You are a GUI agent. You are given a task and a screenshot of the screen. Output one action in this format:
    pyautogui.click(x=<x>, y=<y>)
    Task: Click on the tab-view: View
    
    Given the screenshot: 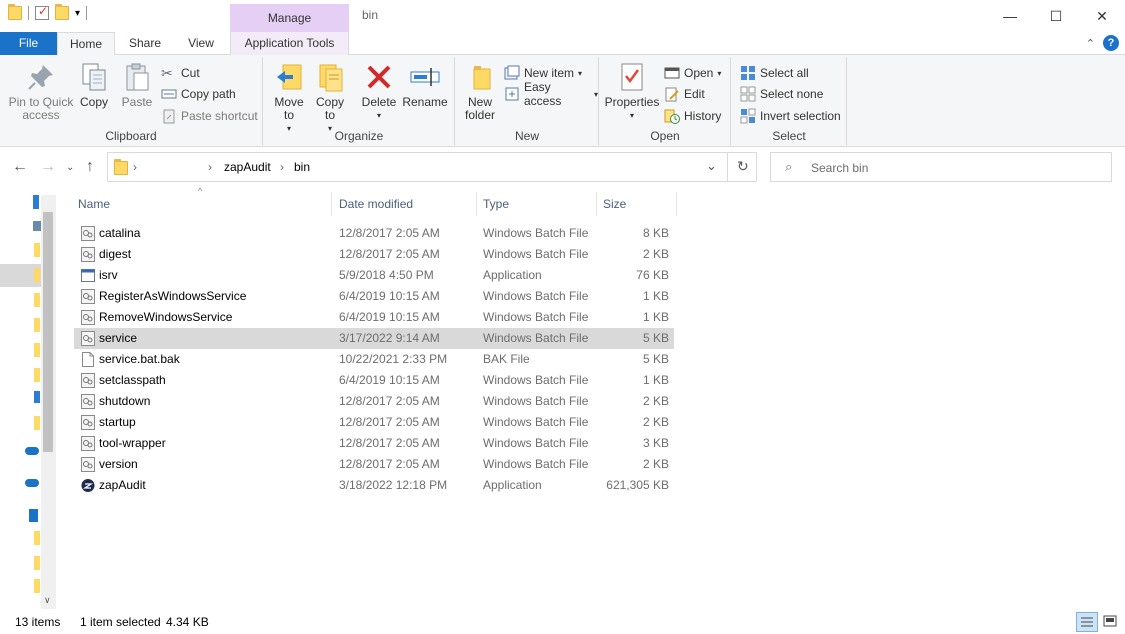 What is the action you would take?
    pyautogui.click(x=201, y=43)
    